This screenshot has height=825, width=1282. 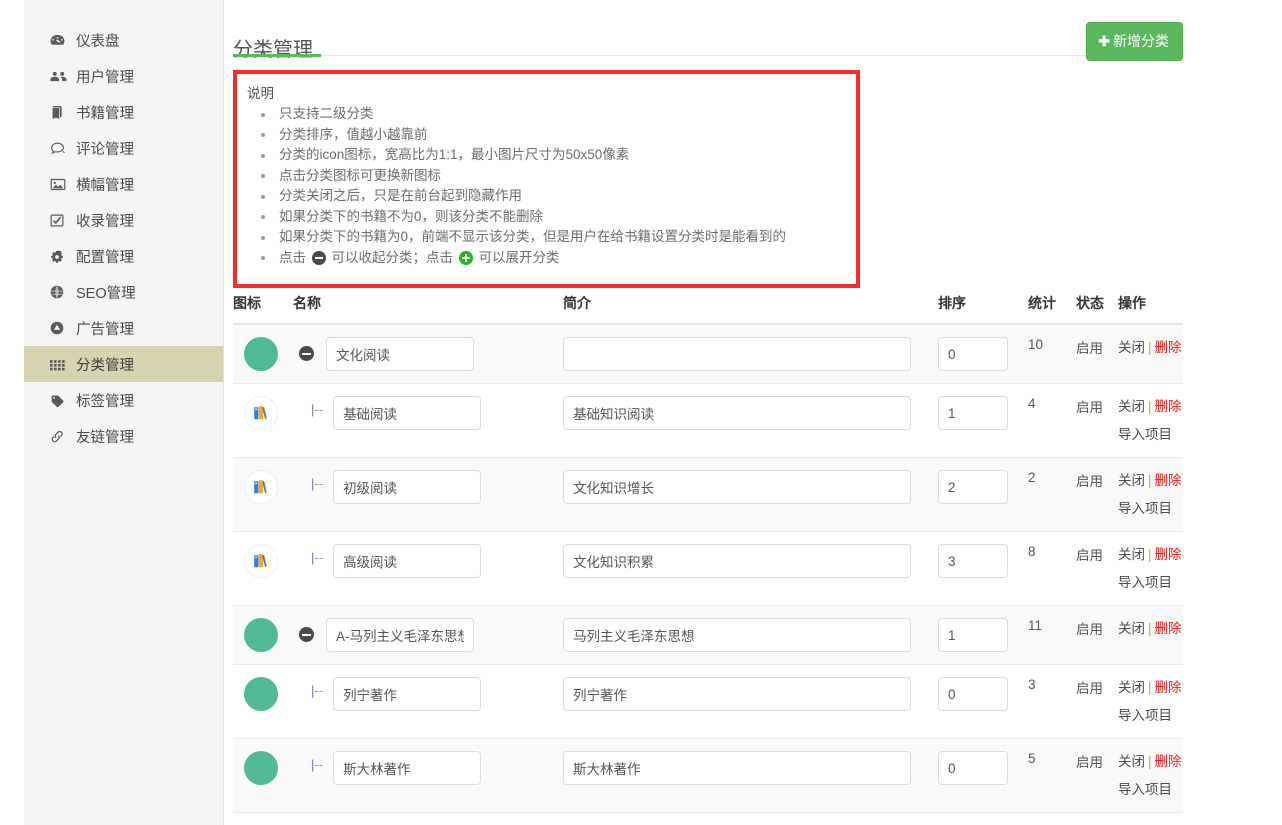 What do you see at coordinates (123, 184) in the screenshot?
I see `sidebar-item-5: 横幅管理` at bounding box center [123, 184].